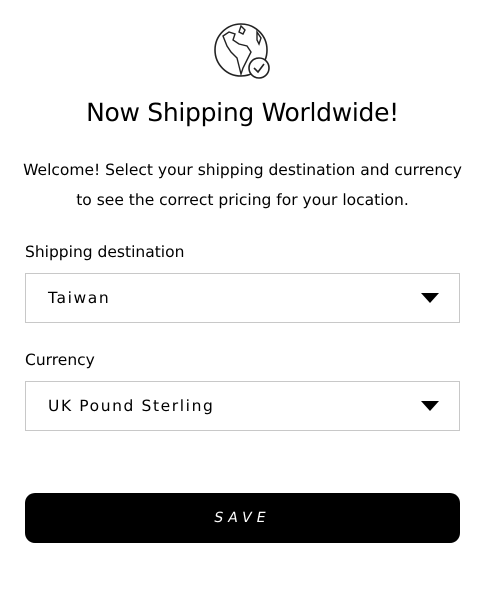 Image resolution: width=485 pixels, height=600 pixels. Describe the element at coordinates (242, 406) in the screenshot. I see `dropdown: UK Pound Sterling` at that location.